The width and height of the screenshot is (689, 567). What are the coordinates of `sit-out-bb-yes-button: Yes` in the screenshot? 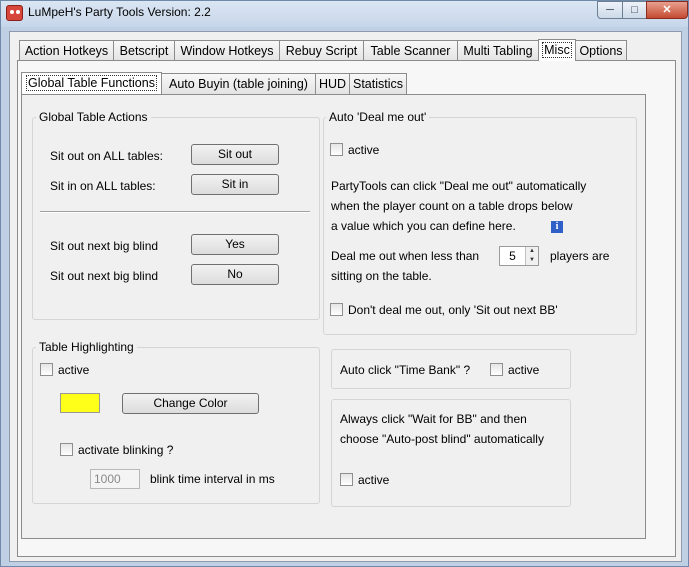 It's located at (235, 244).